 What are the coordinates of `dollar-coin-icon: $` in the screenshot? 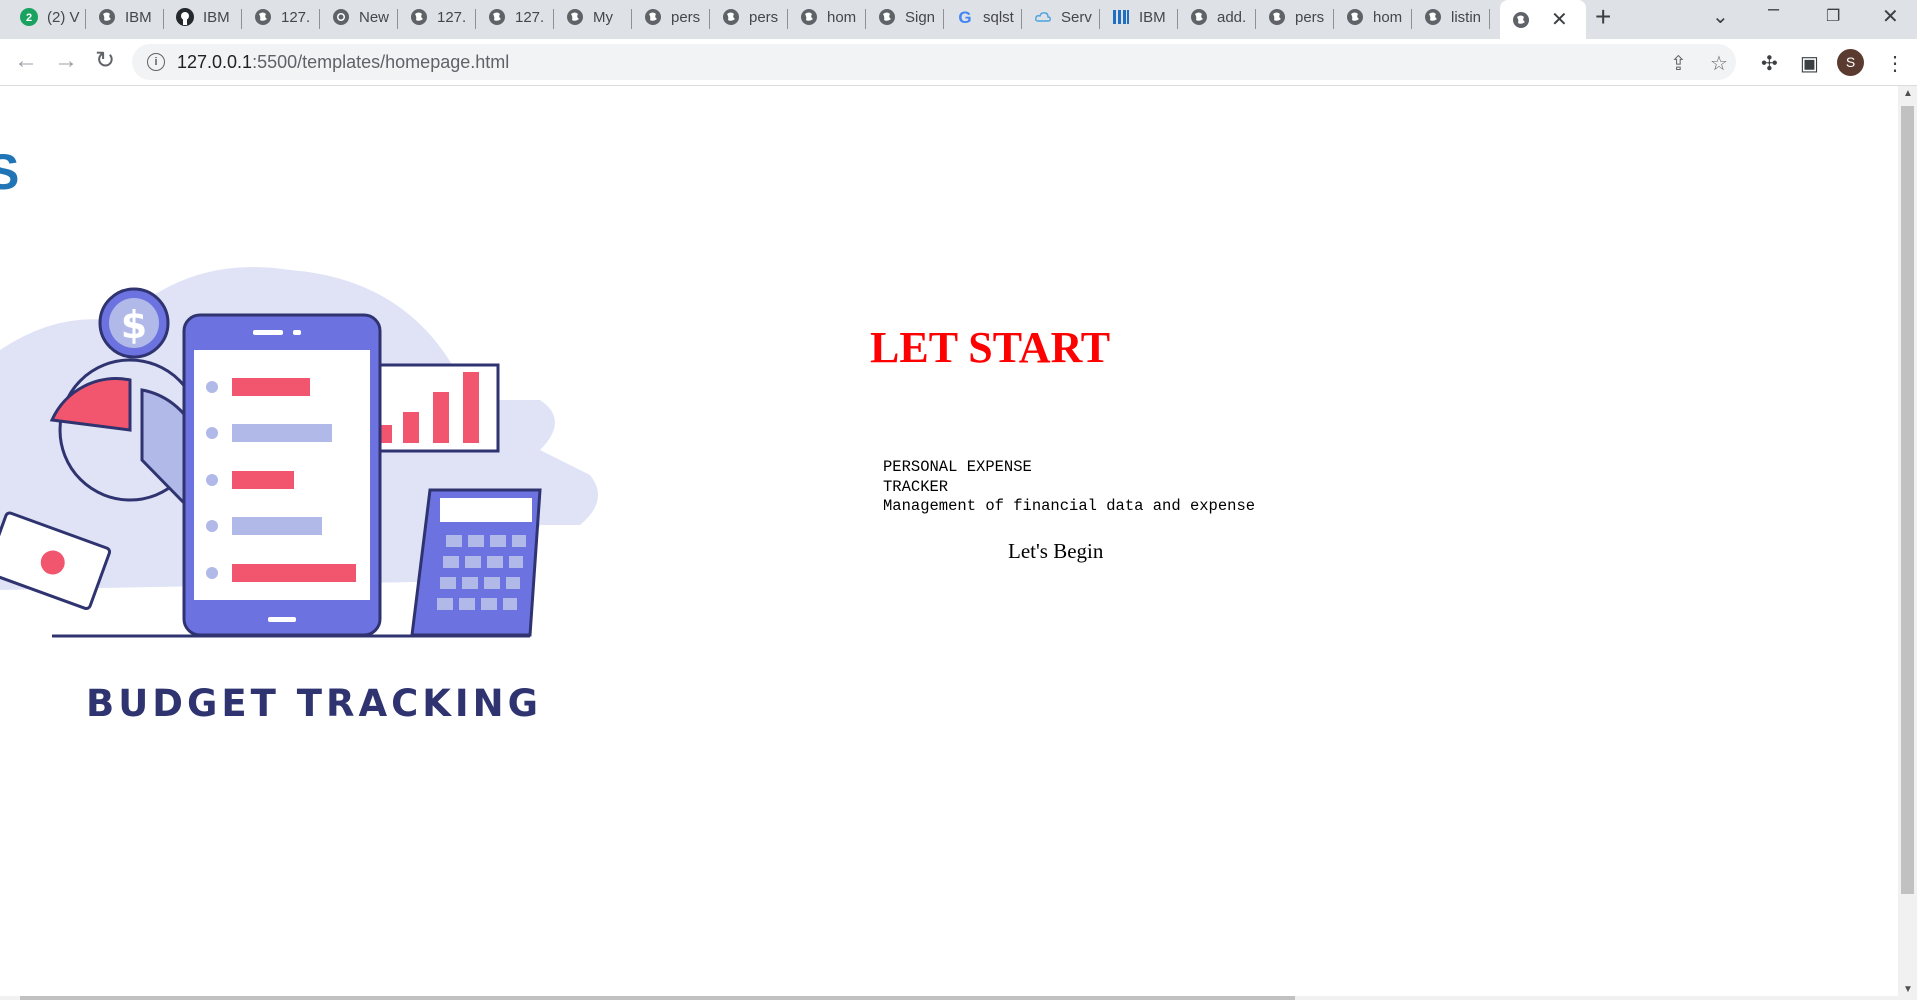 It's located at (134, 323).